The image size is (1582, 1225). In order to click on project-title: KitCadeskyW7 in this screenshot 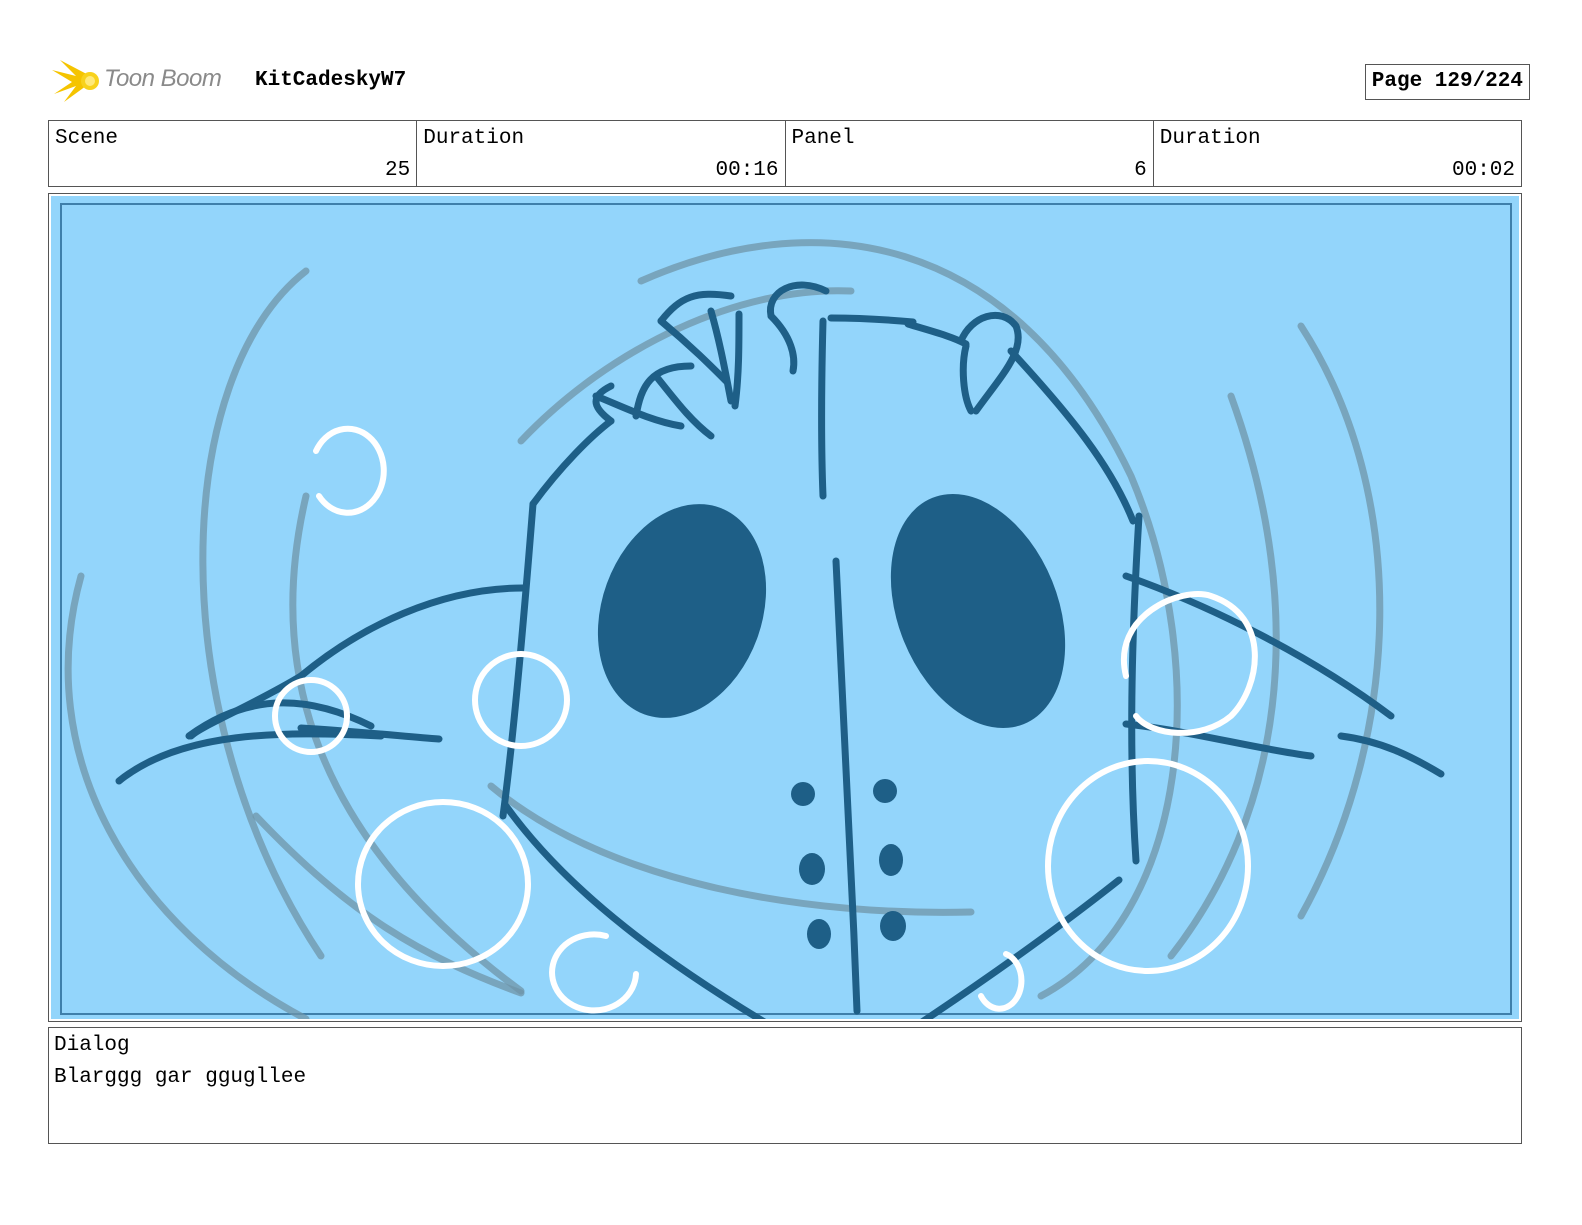, I will do `click(331, 80)`.